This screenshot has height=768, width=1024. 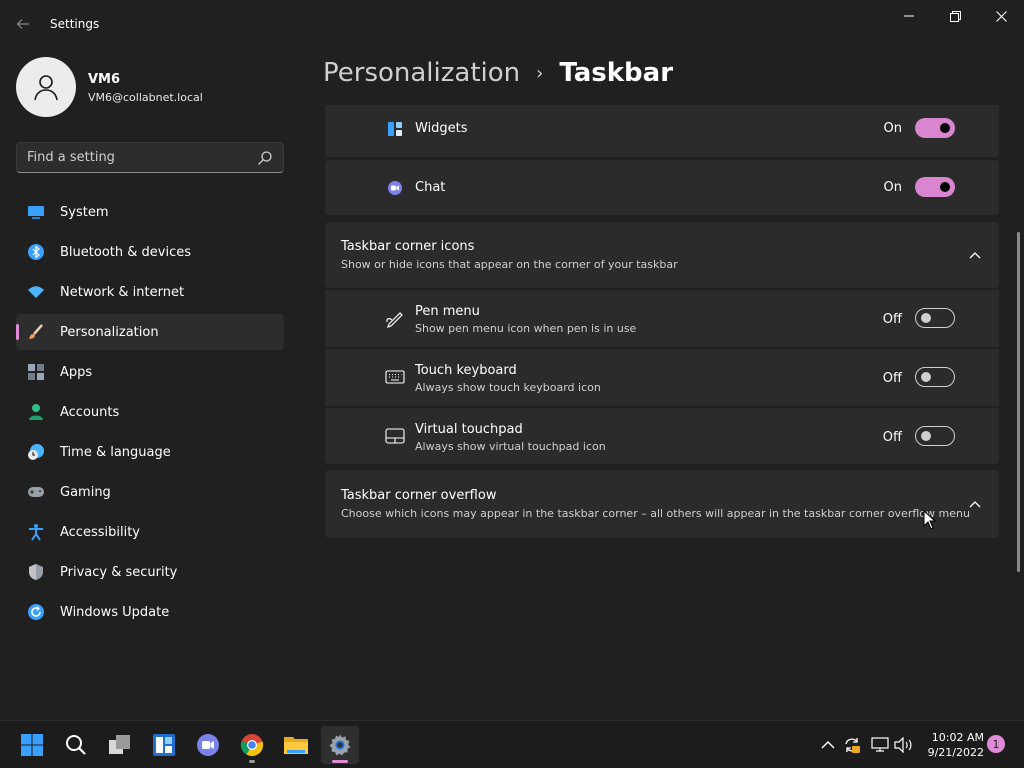 I want to click on taskbar-widgets-button, so click(x=164, y=745).